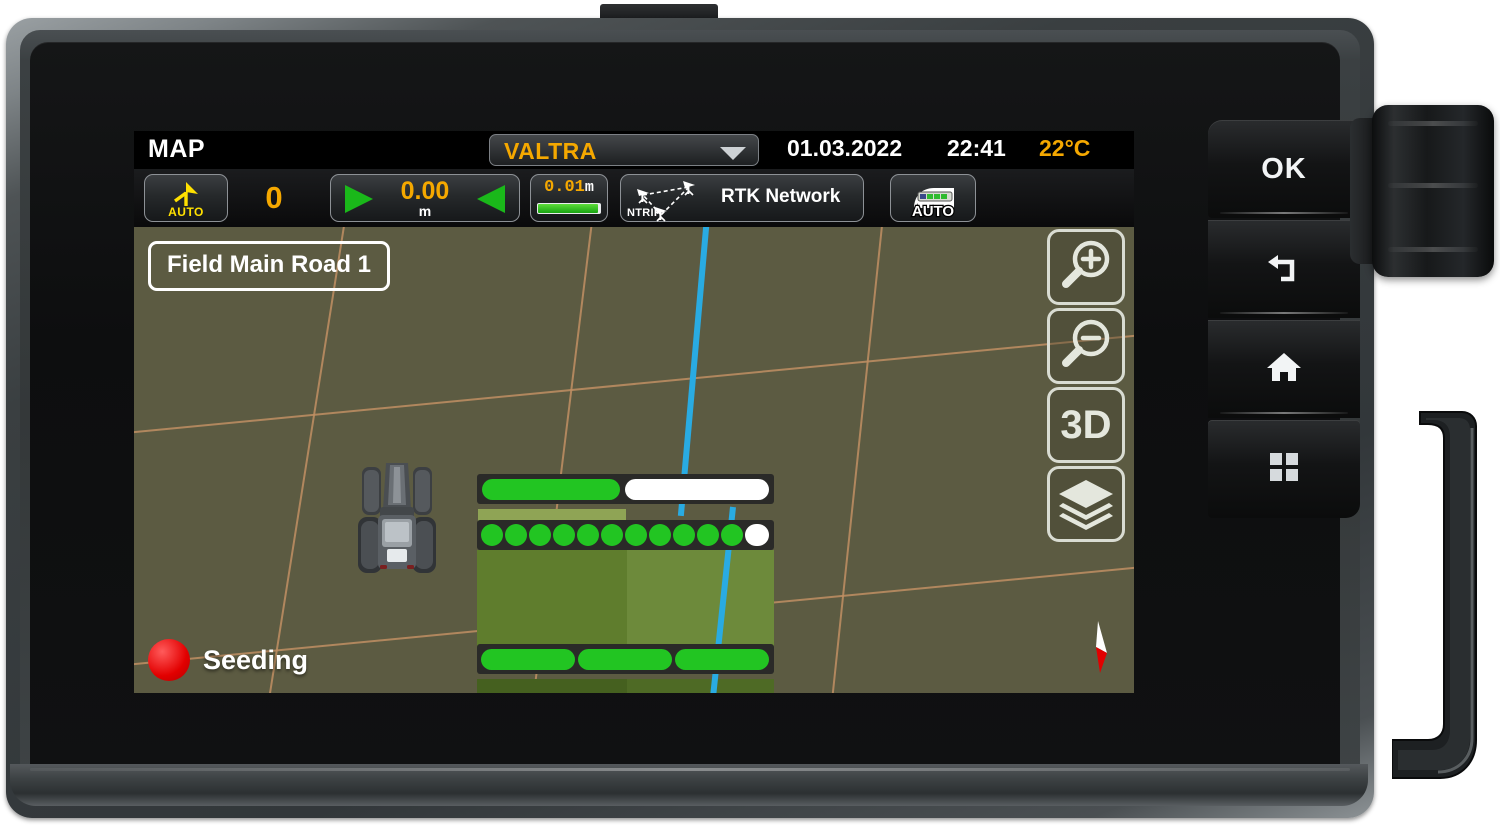  What do you see at coordinates (733, 153) in the screenshot?
I see `chevron-down-icon` at bounding box center [733, 153].